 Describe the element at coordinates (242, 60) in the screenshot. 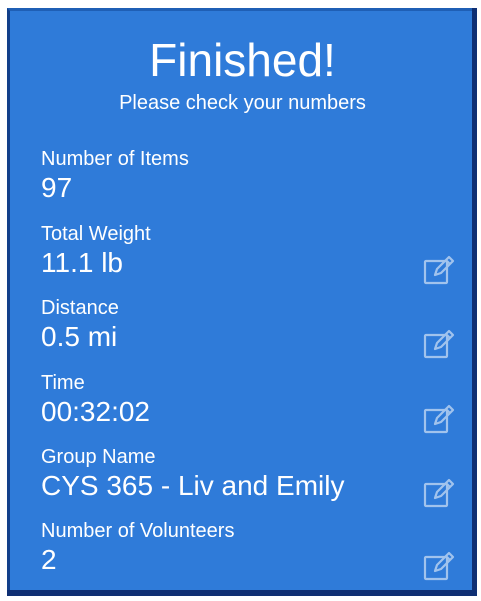

I see `page-title: Finished!` at that location.